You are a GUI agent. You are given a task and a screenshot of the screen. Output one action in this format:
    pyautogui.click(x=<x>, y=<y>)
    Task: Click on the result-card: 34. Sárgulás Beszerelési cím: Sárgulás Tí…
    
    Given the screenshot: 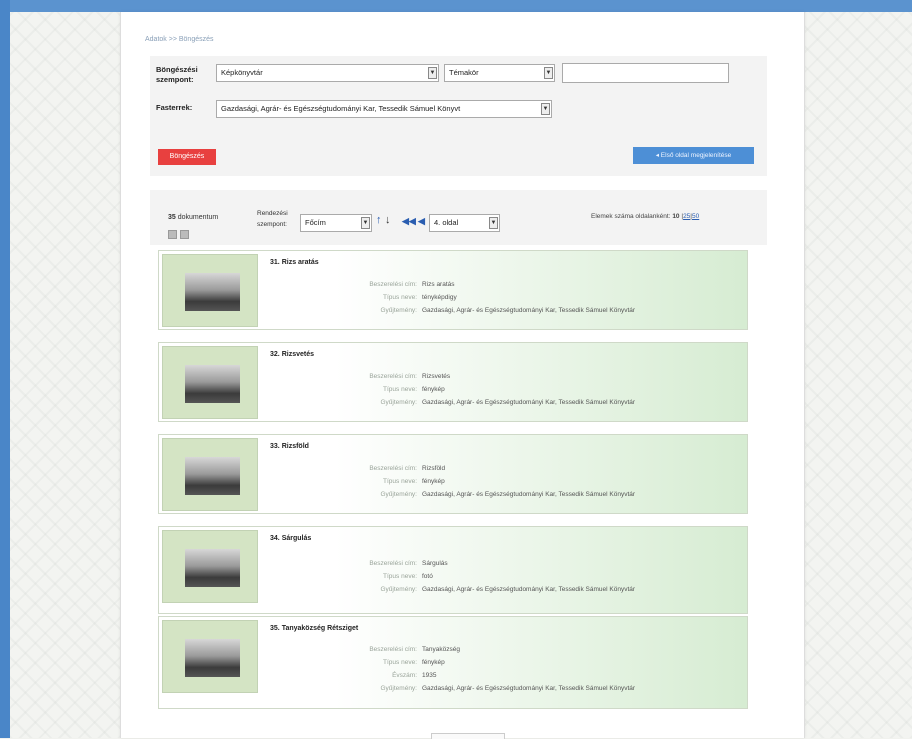 What is the action you would take?
    pyautogui.click(x=453, y=570)
    